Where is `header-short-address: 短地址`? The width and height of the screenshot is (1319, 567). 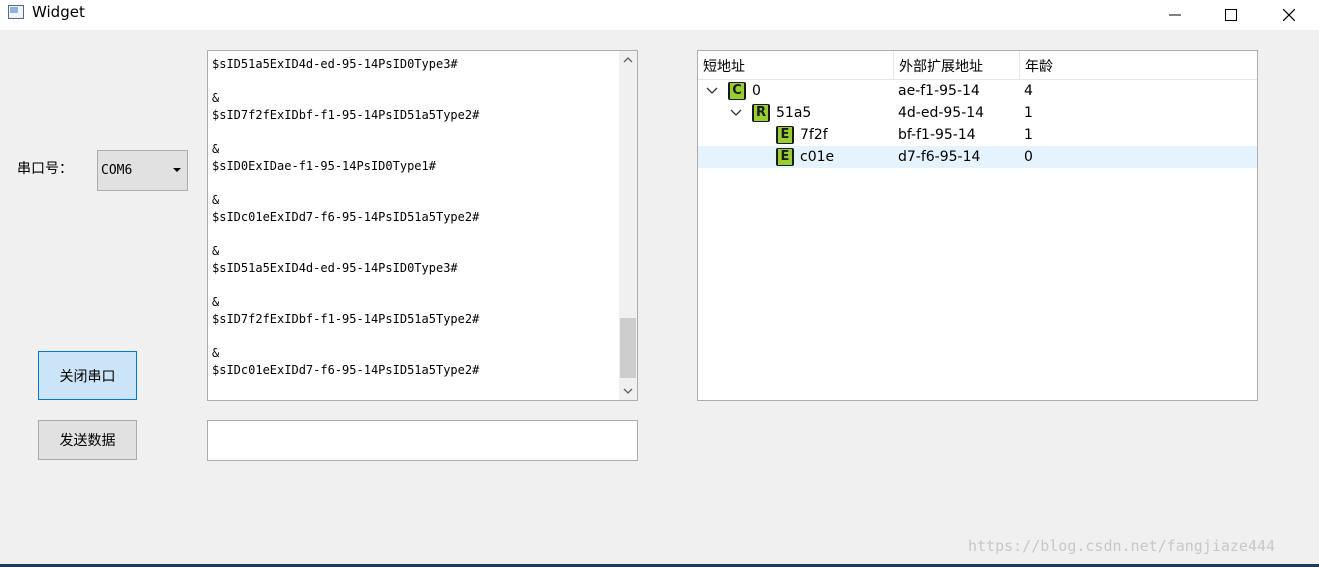 header-short-address: 短地址 is located at coordinates (796, 65).